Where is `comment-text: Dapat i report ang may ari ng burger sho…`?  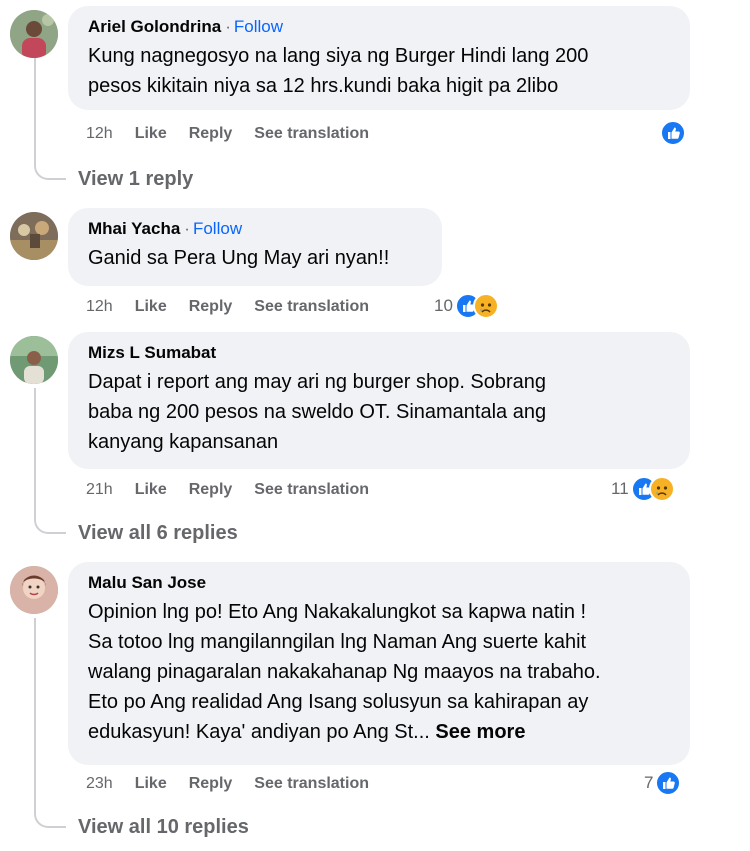
comment-text: Dapat i report ang may ari ng burger sho… is located at coordinates (379, 412).